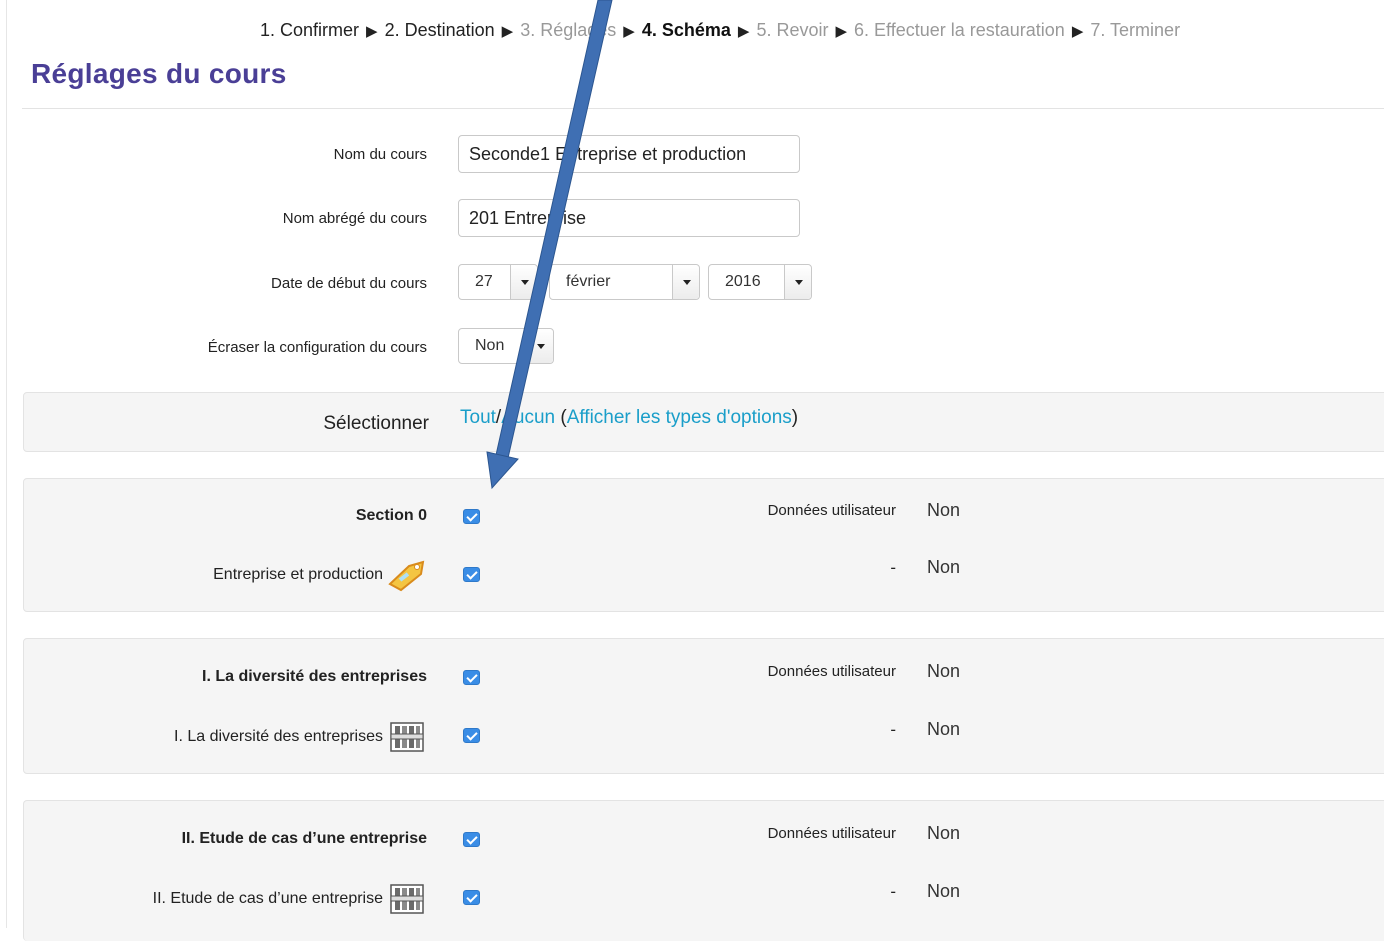 This screenshot has height=941, width=1384. Describe the element at coordinates (304, 838) in the screenshot. I see `section-title: II. Etude de cas d’une entreprise` at that location.